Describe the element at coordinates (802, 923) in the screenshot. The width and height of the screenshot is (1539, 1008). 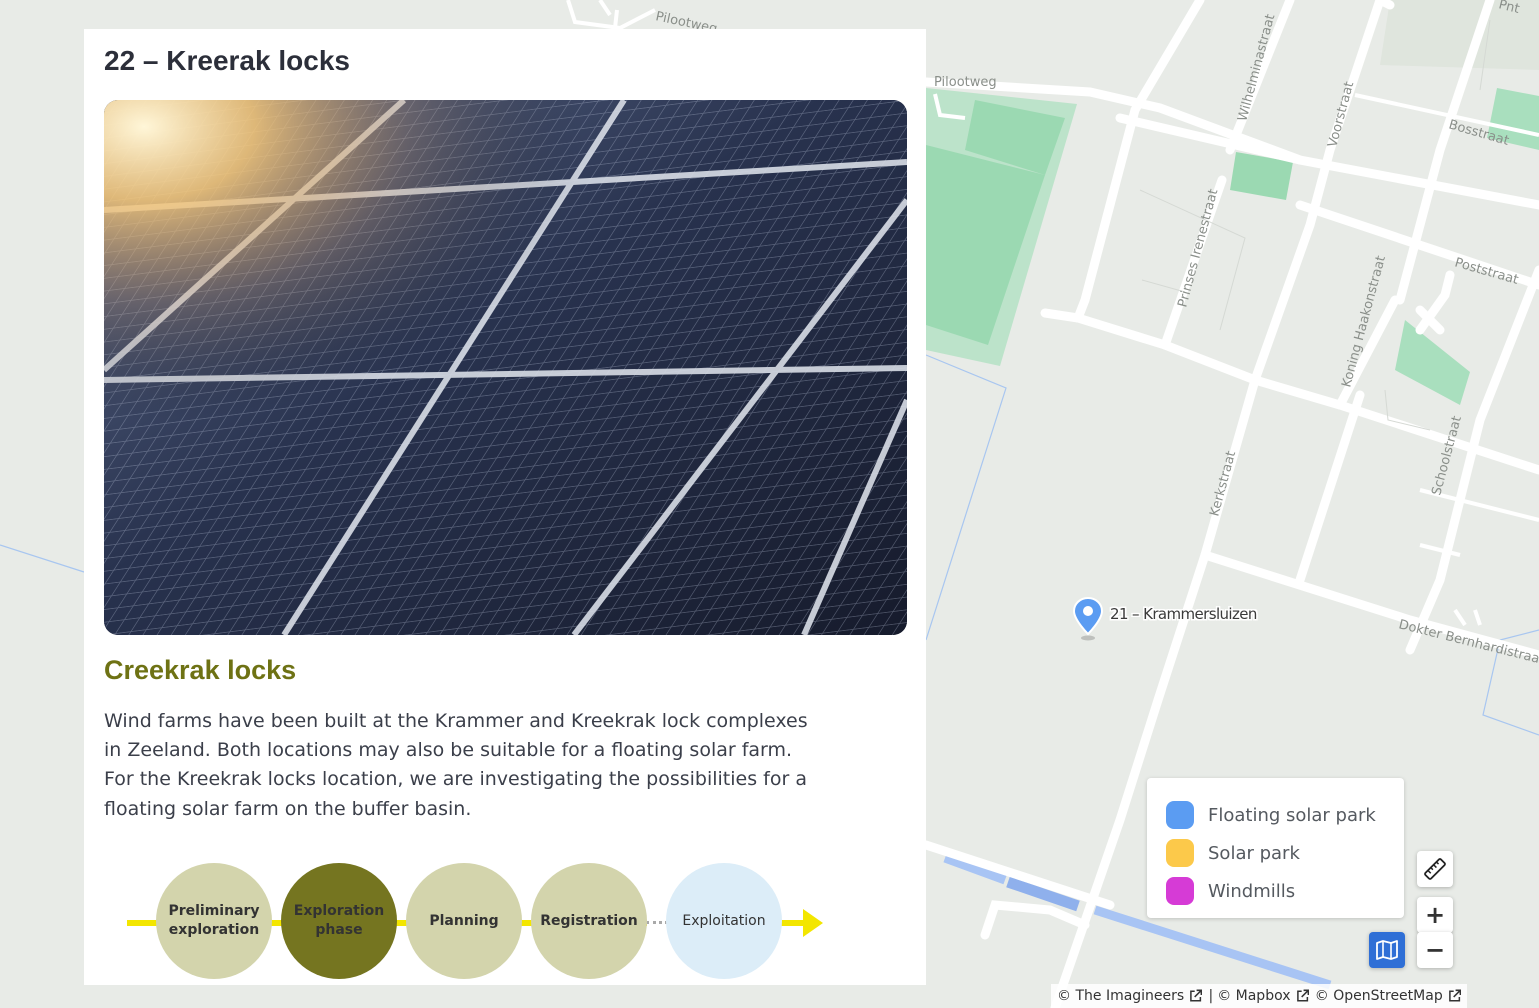
I see `timeline-arrow-icon` at that location.